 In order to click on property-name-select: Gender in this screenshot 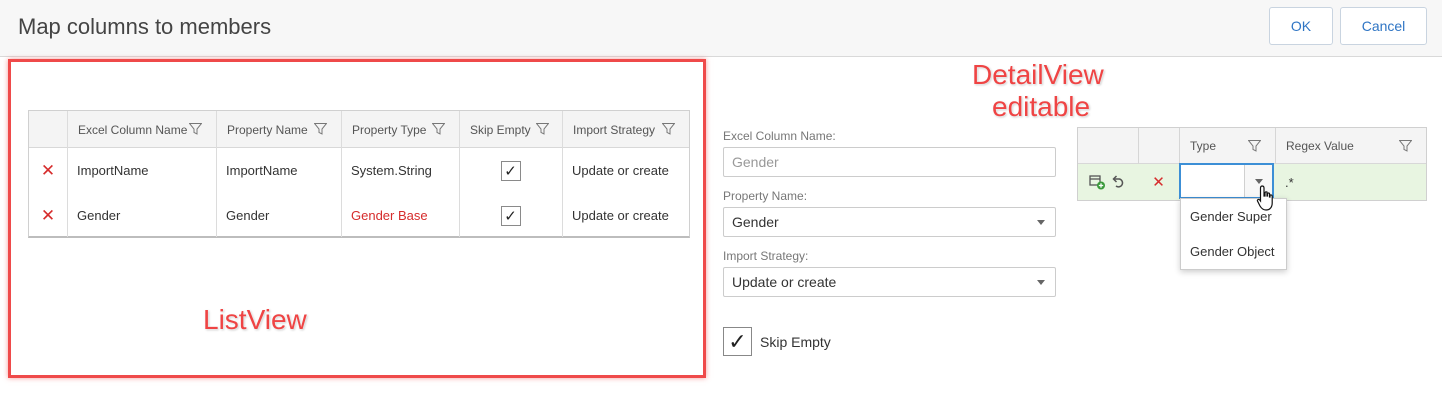, I will do `click(889, 222)`.